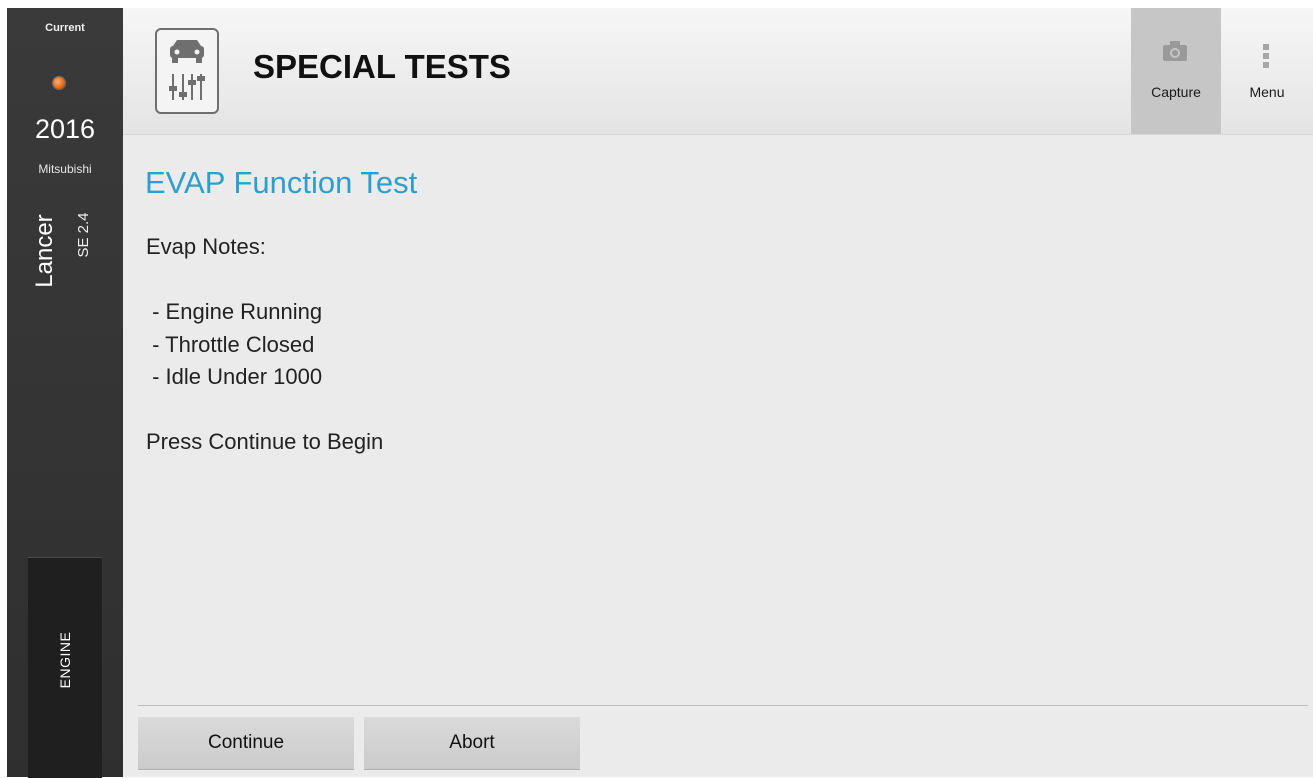 The image size is (1313, 778). What do you see at coordinates (234, 311) in the screenshot?
I see `note-item: - Engine Running` at bounding box center [234, 311].